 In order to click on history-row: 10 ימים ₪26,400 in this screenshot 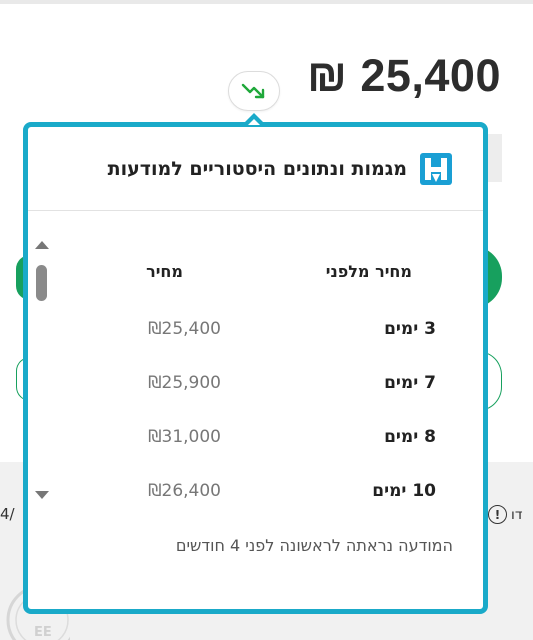, I will do `click(255, 493)`.